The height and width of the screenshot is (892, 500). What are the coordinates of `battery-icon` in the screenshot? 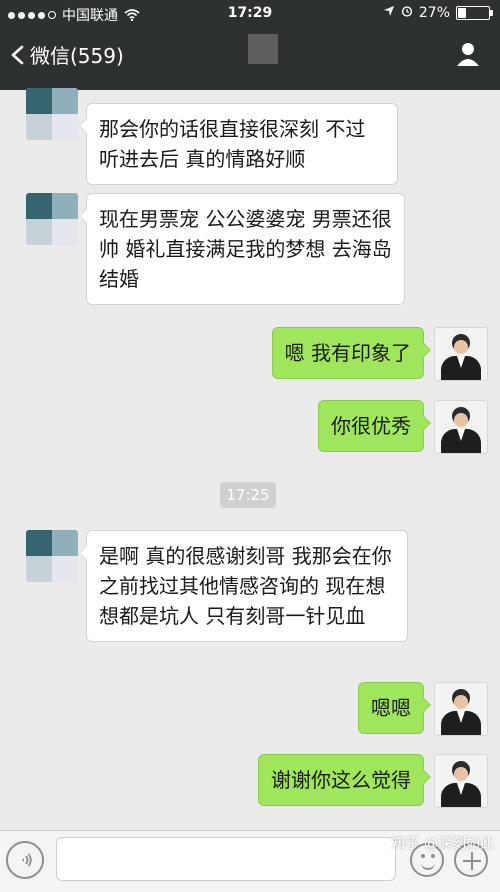 It's located at (474, 13).